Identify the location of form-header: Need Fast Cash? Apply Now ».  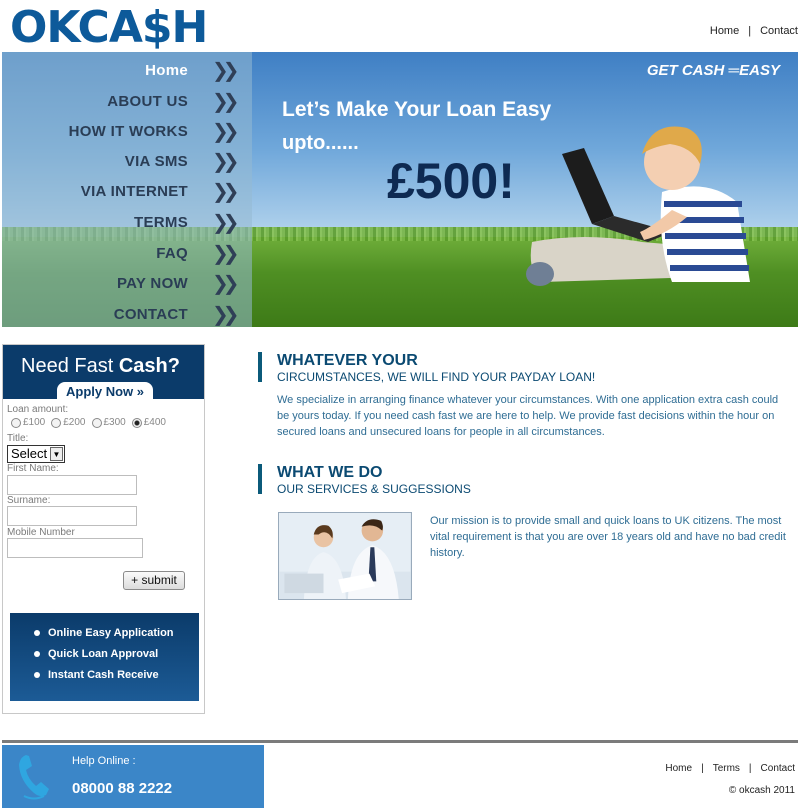
(103, 373).